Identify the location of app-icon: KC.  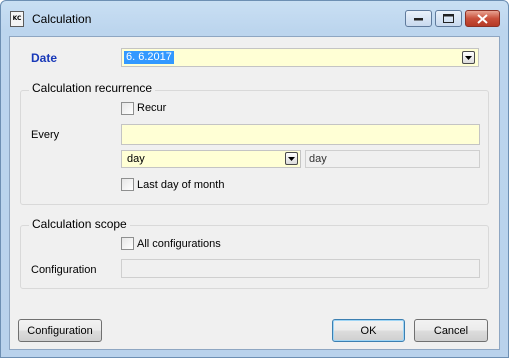
(17, 19).